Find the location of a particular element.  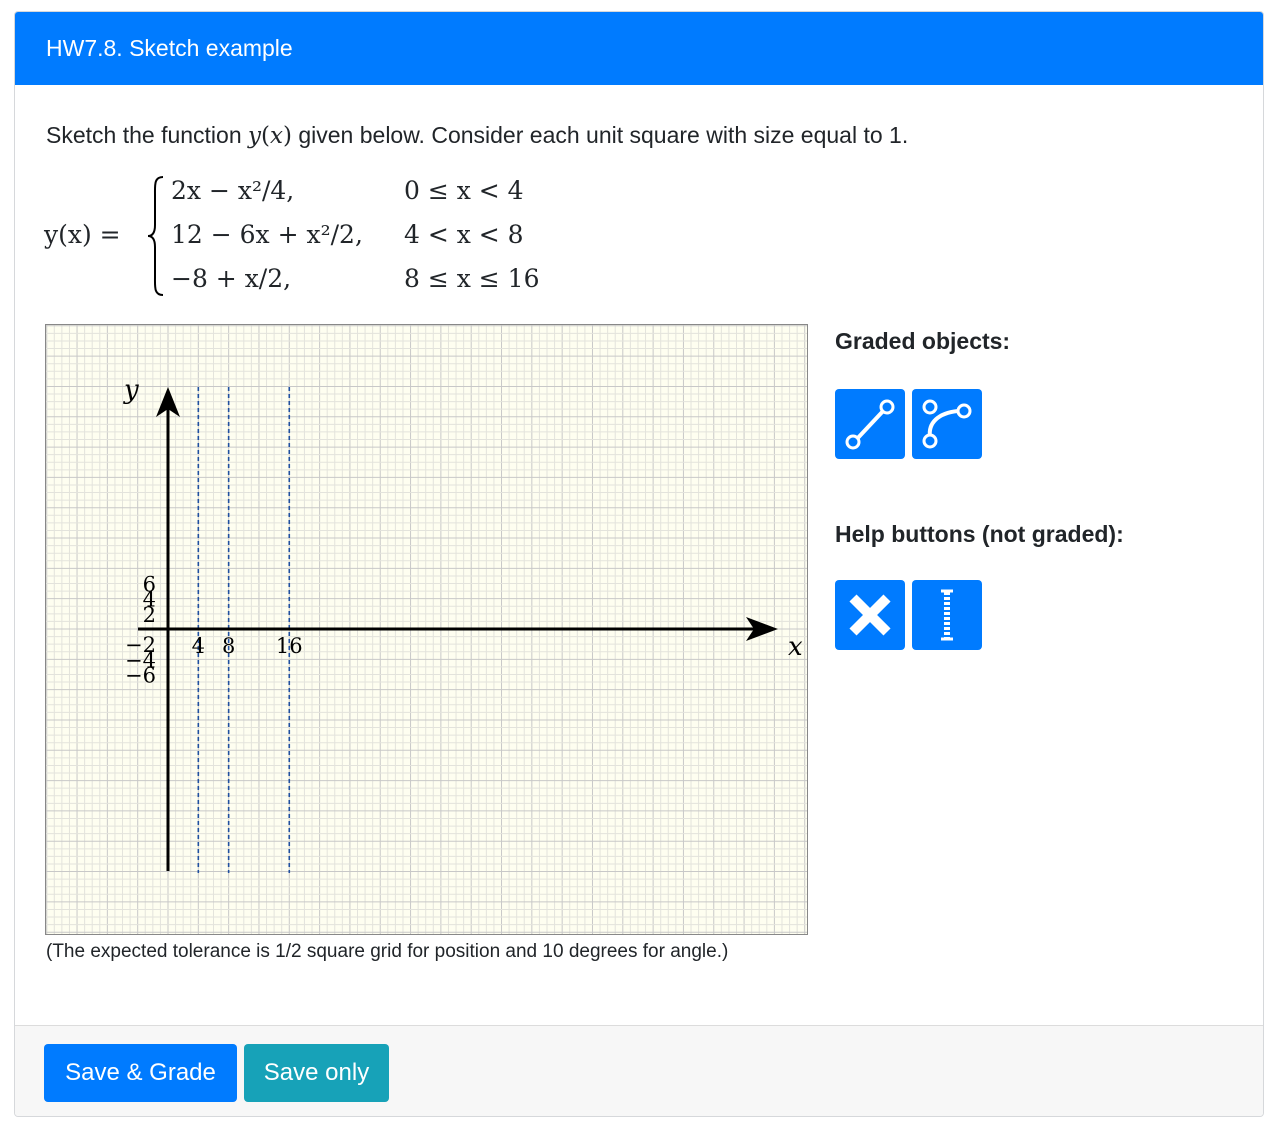

piece-2-condition: 4 < x < 8 is located at coordinates (464, 234).